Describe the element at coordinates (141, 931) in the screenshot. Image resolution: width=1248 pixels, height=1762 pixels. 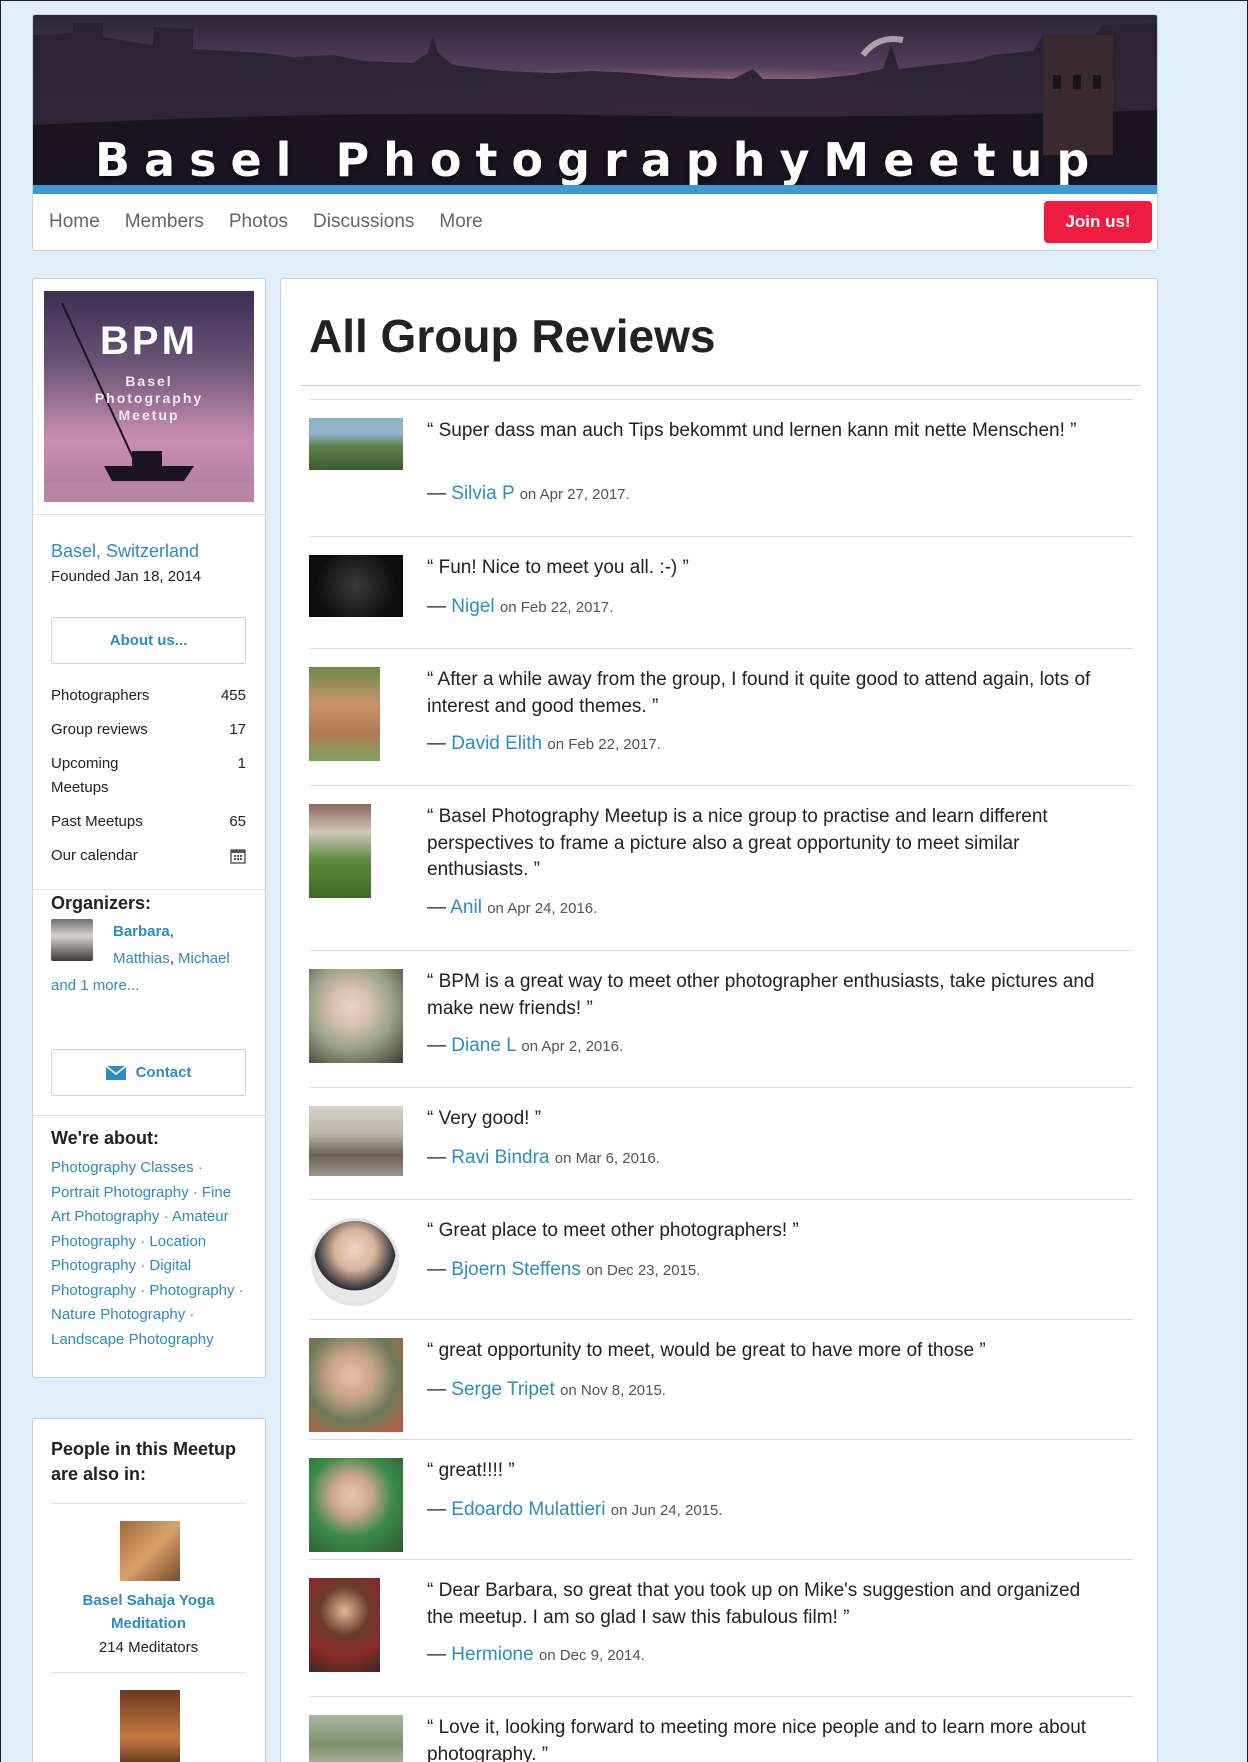
I see `organizer-barbara: Barbara` at that location.